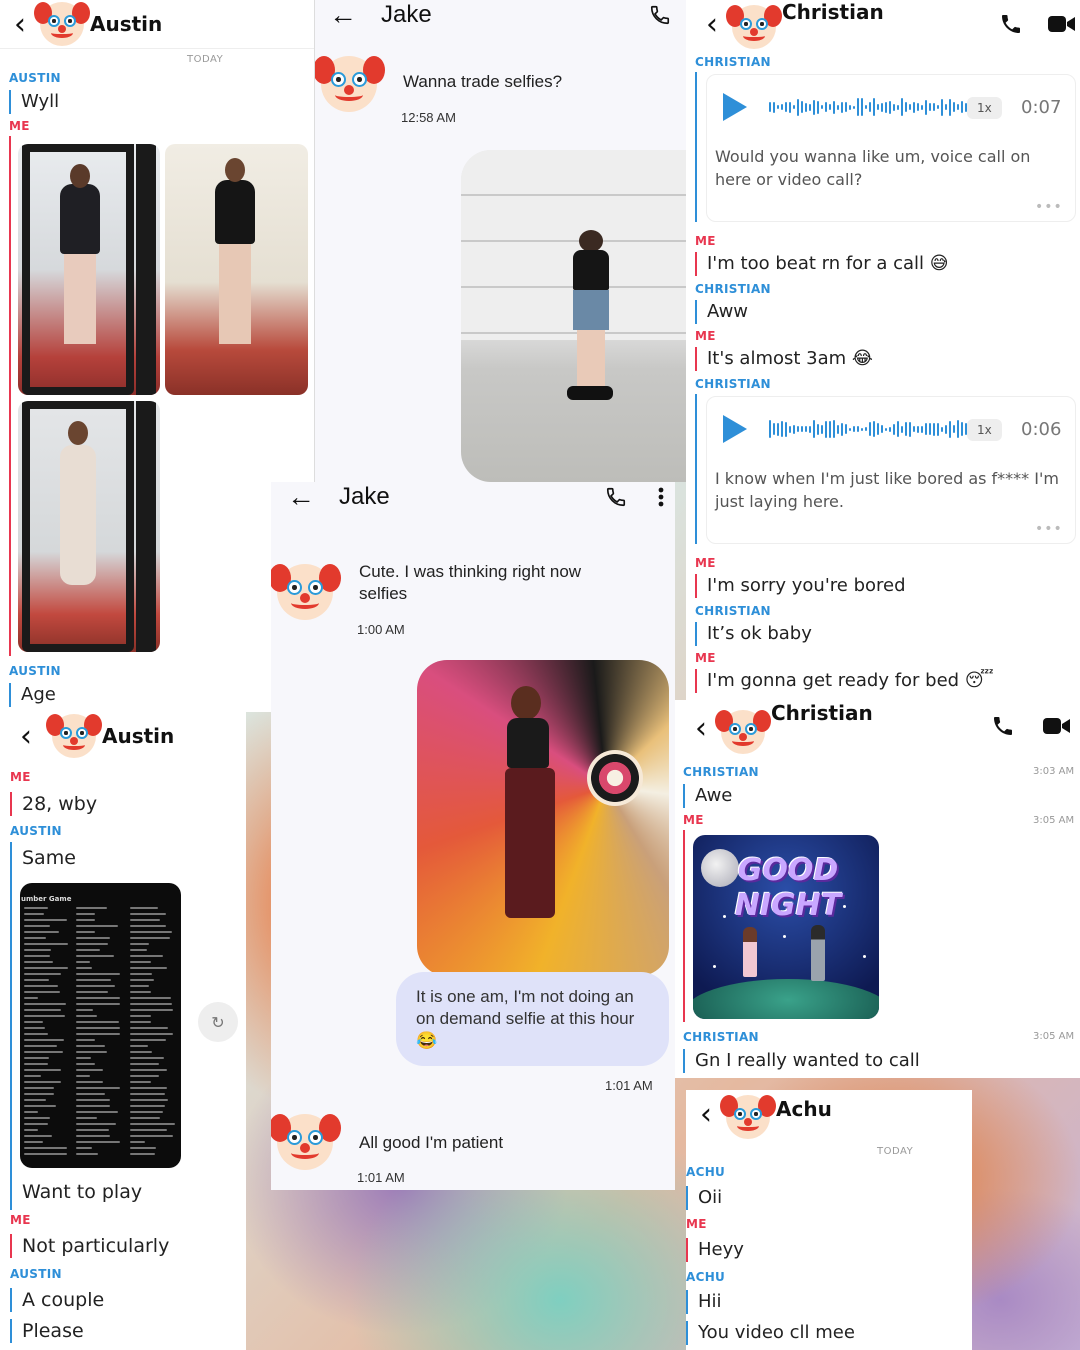 The image size is (1080, 1350). Describe the element at coordinates (36, 1274) in the screenshot. I see `sender-label: AUSTIN` at that location.